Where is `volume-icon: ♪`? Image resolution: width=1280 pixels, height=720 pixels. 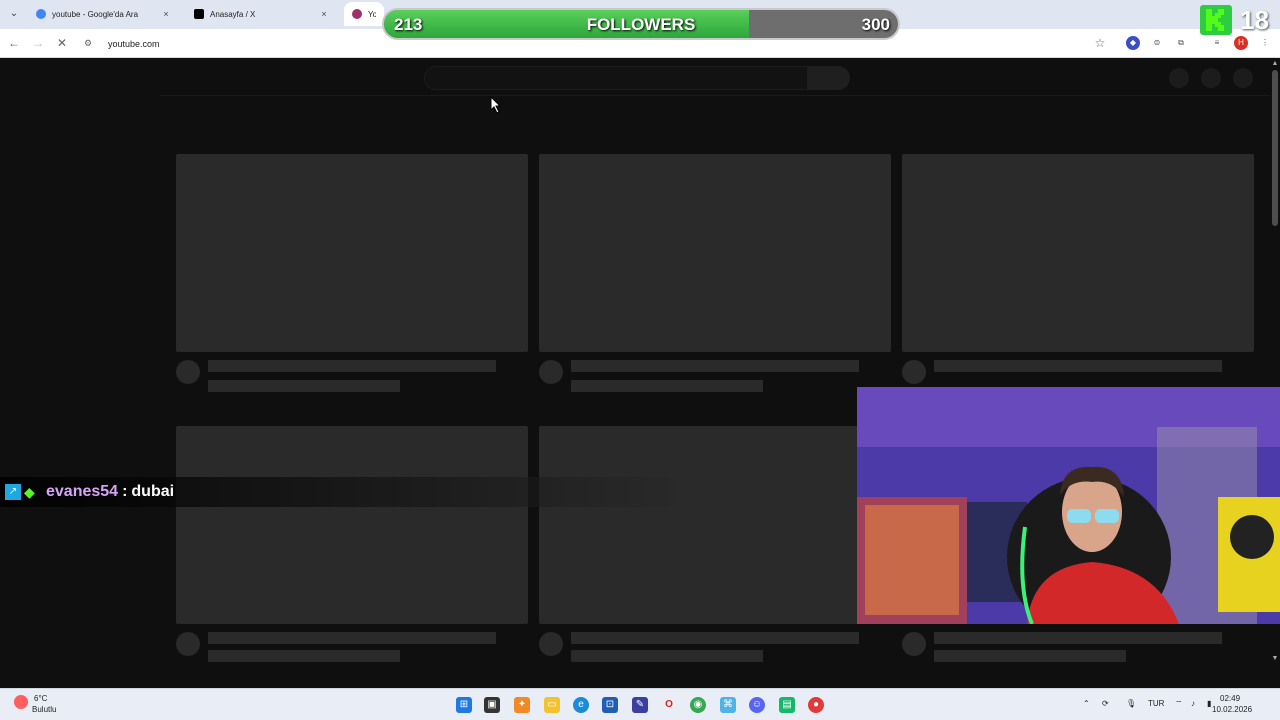 volume-icon: ♪ is located at coordinates (1193, 703).